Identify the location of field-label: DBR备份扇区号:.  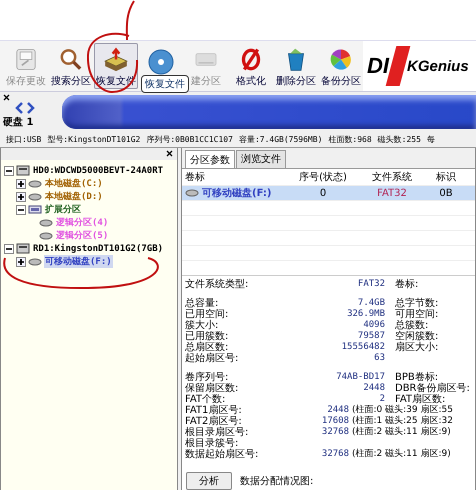
(432, 388).